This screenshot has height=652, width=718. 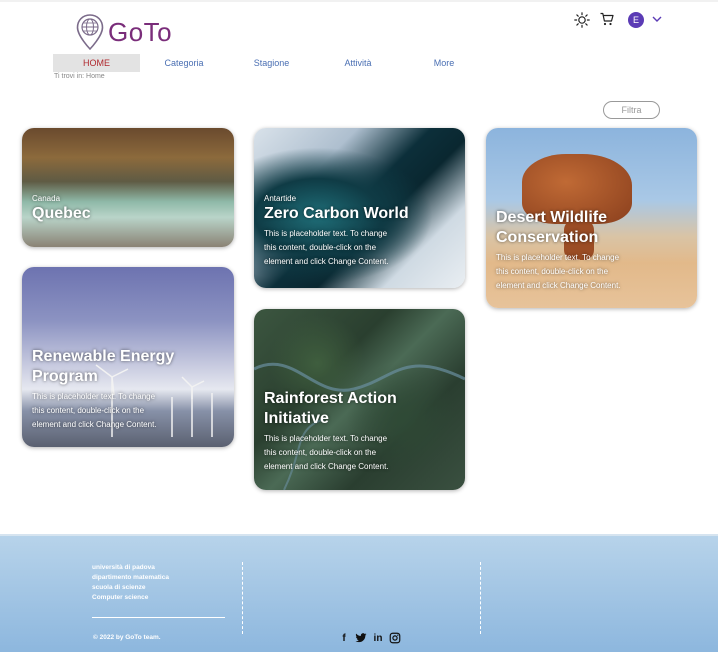 What do you see at coordinates (378, 638) in the screenshot?
I see `linkedin-icon: in` at bounding box center [378, 638].